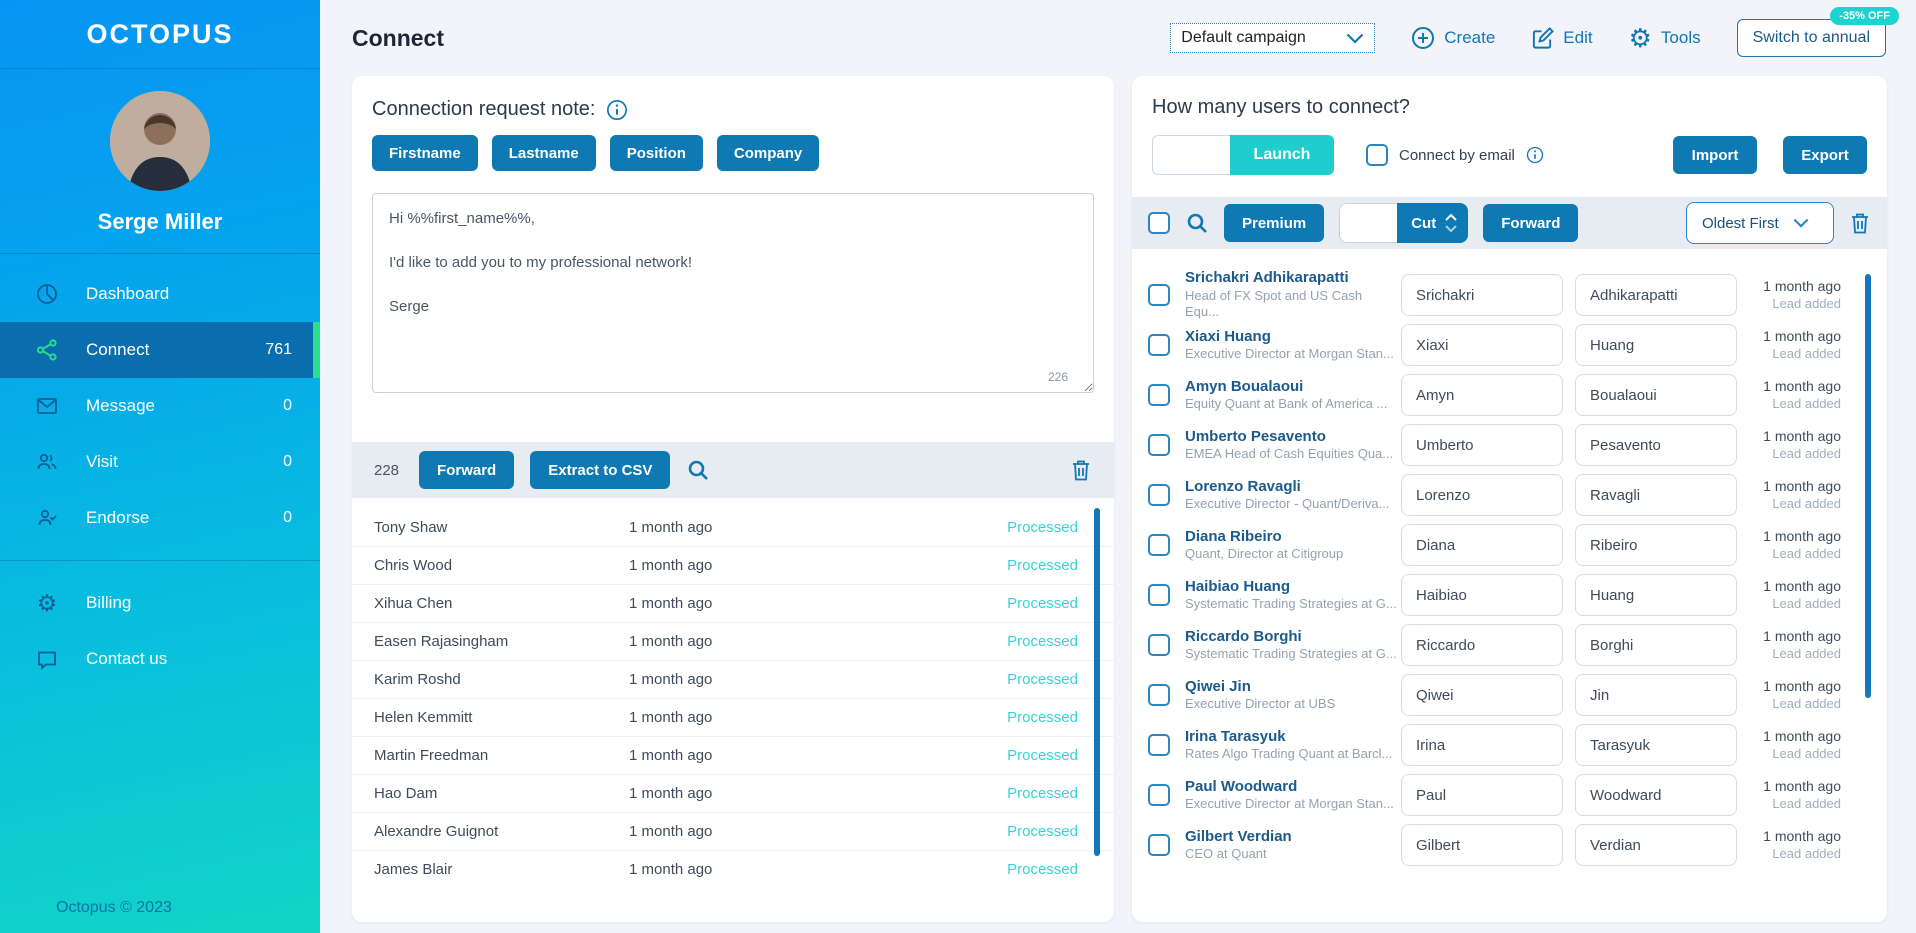 This screenshot has height=933, width=1916. What do you see at coordinates (1291, 537) in the screenshot?
I see `lead-name: Diana Ribeiro` at bounding box center [1291, 537].